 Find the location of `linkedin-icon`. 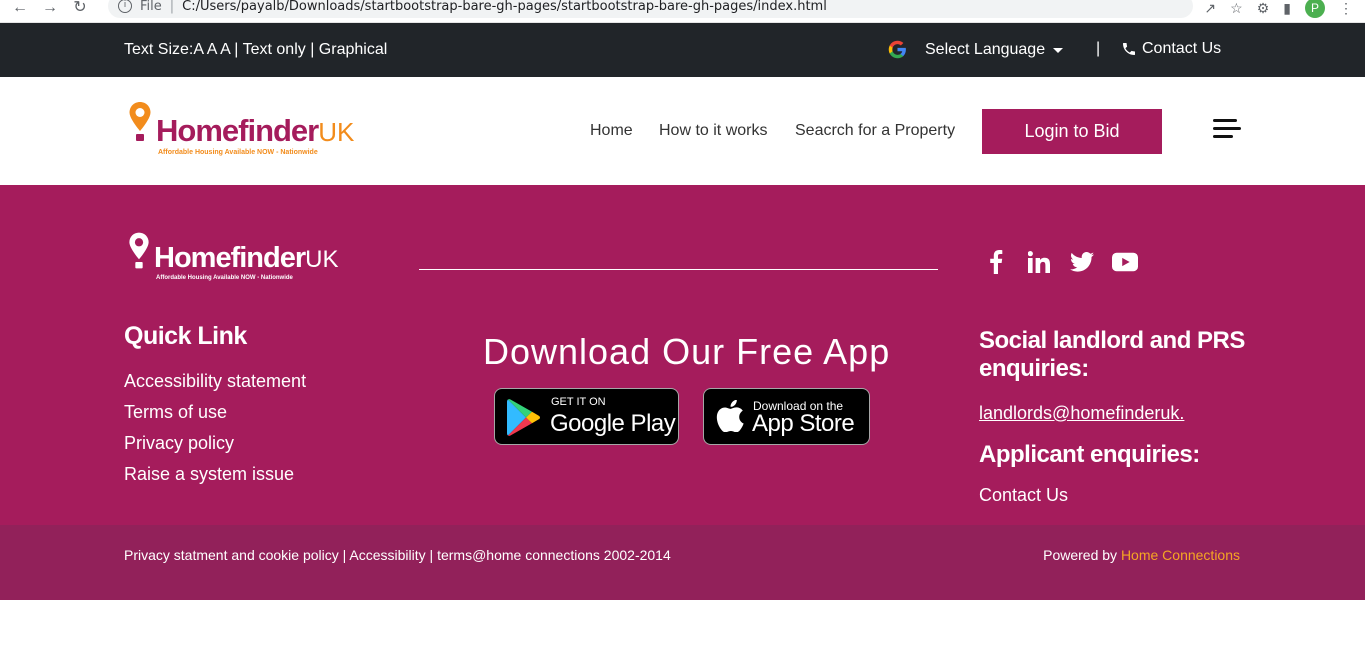

linkedin-icon is located at coordinates (1039, 262).